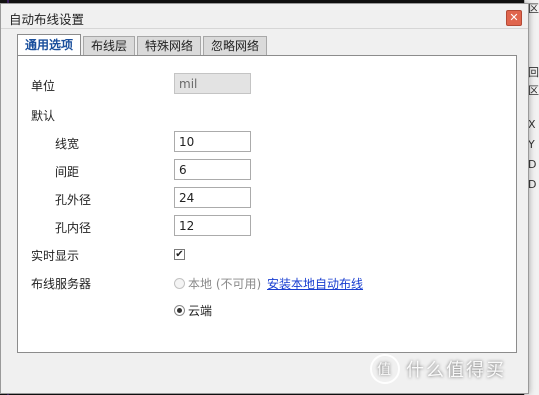 This screenshot has width=539, height=395. I want to click on clearance-label: 间距, so click(67, 172).